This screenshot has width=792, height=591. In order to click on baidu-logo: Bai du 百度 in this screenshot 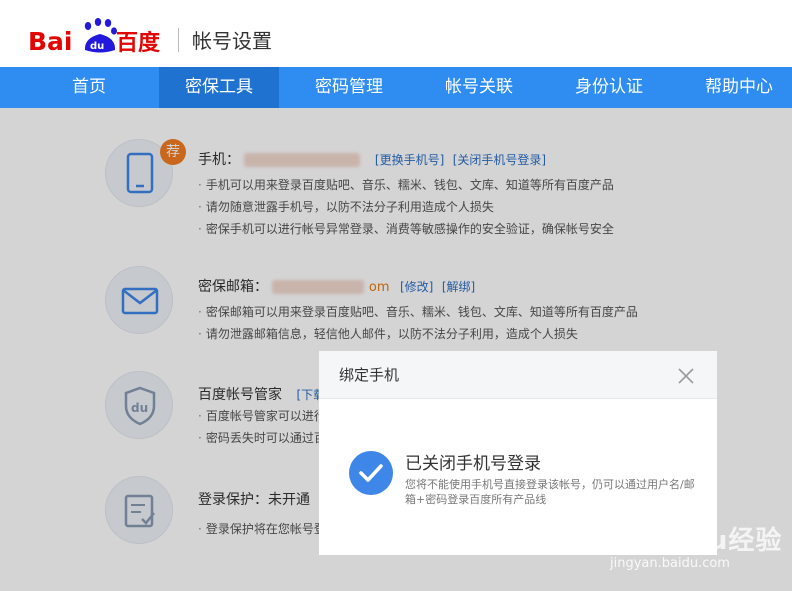, I will do `click(98, 33)`.